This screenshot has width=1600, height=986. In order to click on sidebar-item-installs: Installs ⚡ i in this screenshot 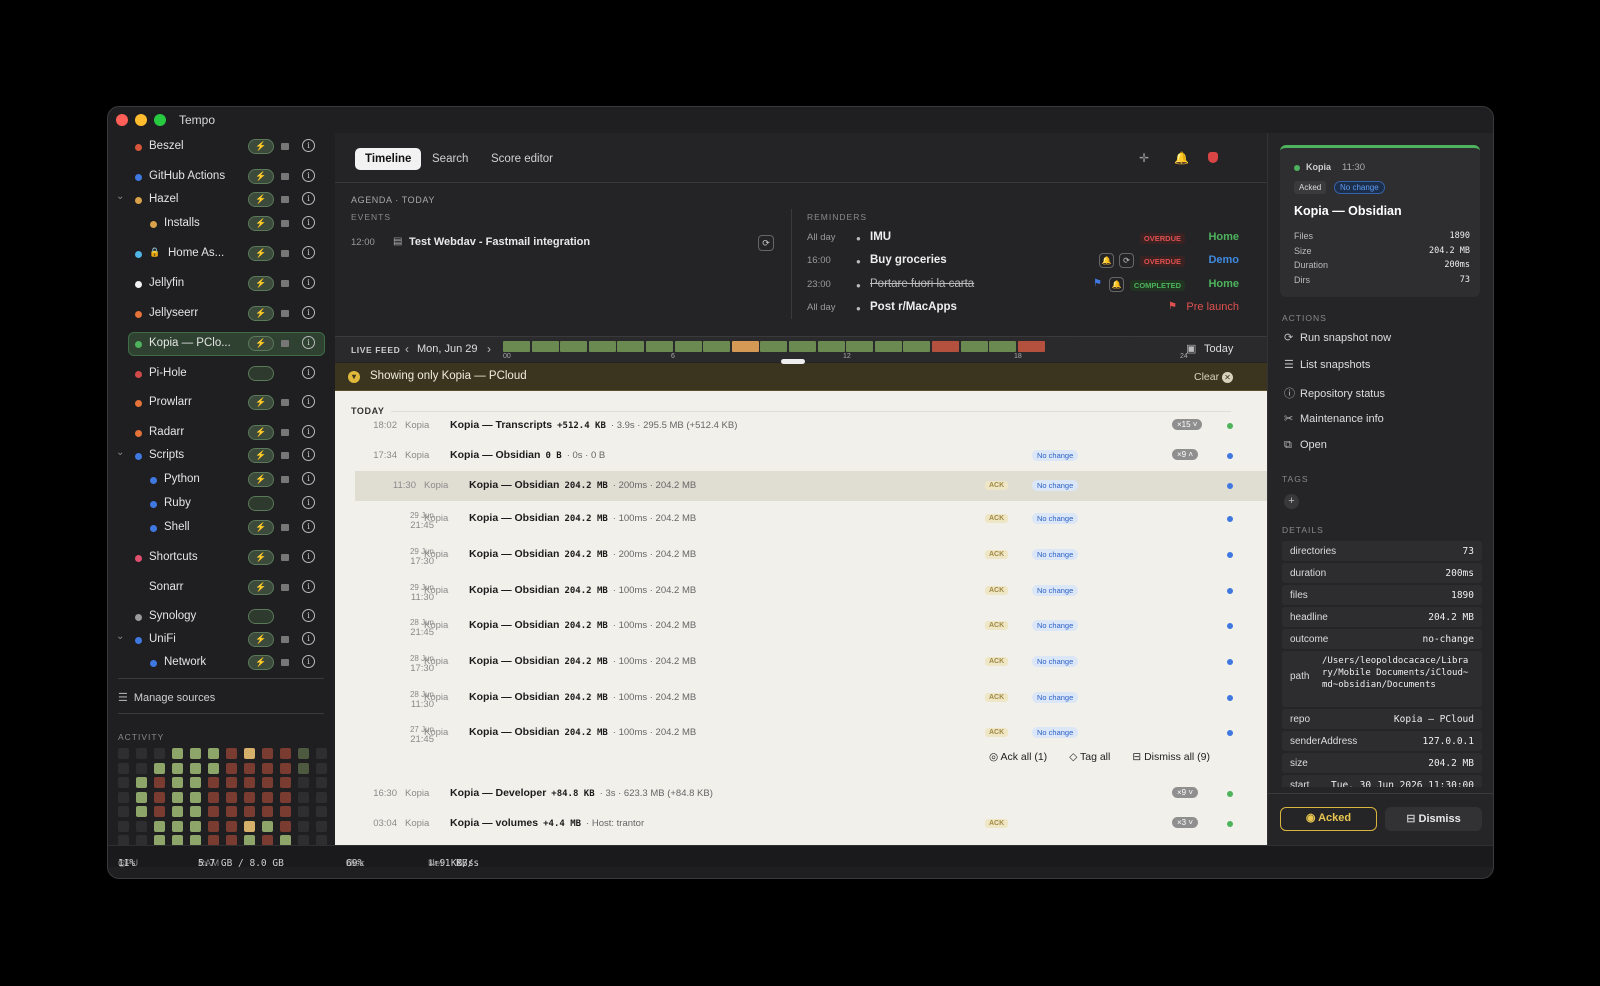, I will do `click(221, 224)`.